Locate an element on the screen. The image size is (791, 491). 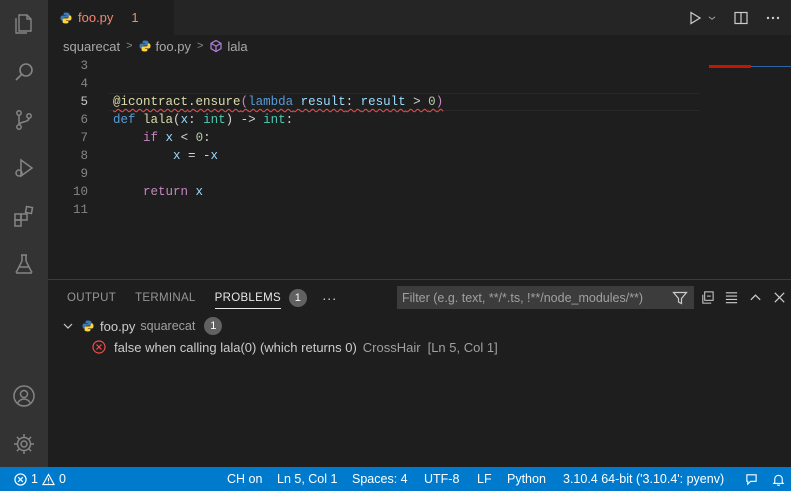
line-number: 5 is located at coordinates (84, 102).